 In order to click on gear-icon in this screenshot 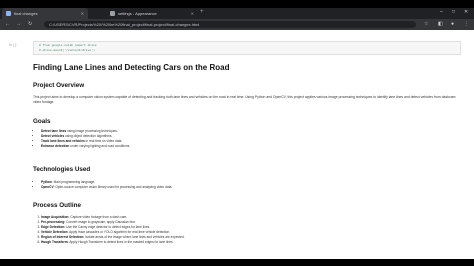, I will do `click(112, 13)`.